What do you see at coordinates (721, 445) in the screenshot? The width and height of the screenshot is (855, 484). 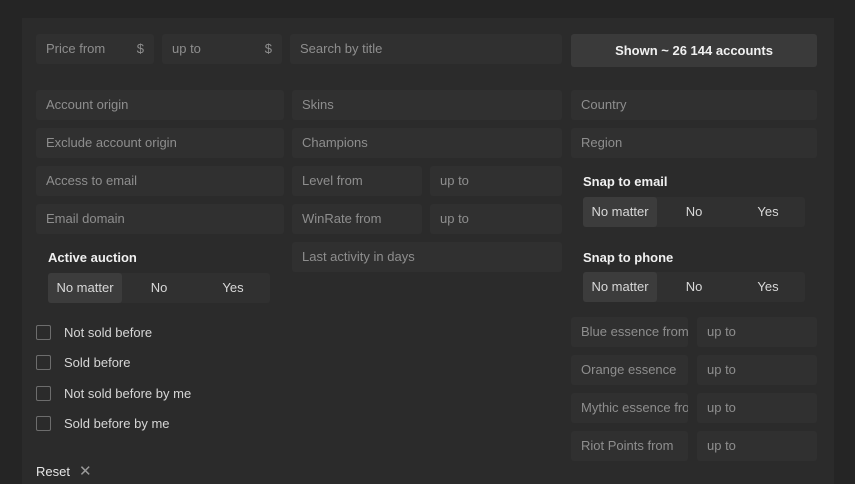 I see `riot-points-to-placeholder: up to` at bounding box center [721, 445].